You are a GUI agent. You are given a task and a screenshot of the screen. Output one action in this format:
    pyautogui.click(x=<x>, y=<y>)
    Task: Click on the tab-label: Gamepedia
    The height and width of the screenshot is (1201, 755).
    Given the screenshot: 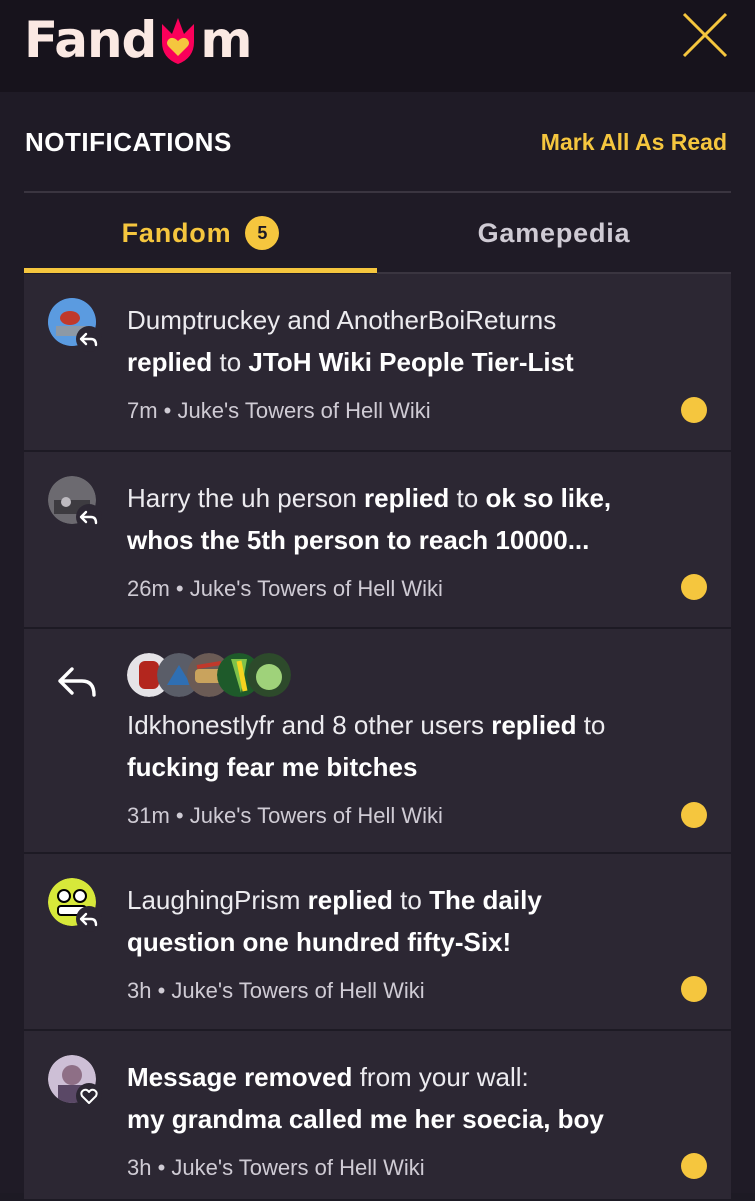 What is the action you would take?
    pyautogui.click(x=554, y=232)
    